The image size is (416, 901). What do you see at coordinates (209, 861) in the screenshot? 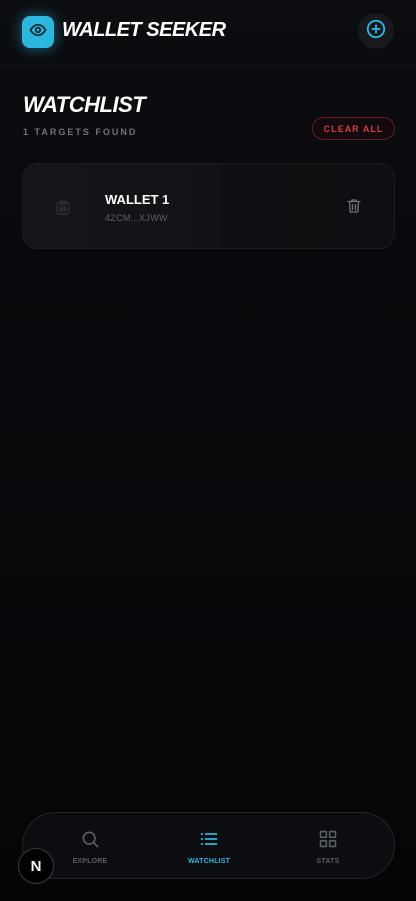
I see `nav-watchlist-label: WATCHLIST` at bounding box center [209, 861].